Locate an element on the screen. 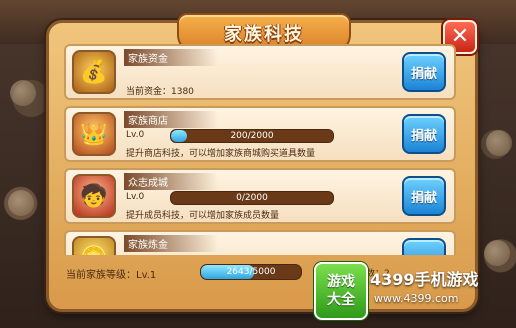  tech-progress-text: 0/2000 is located at coordinates (252, 198).